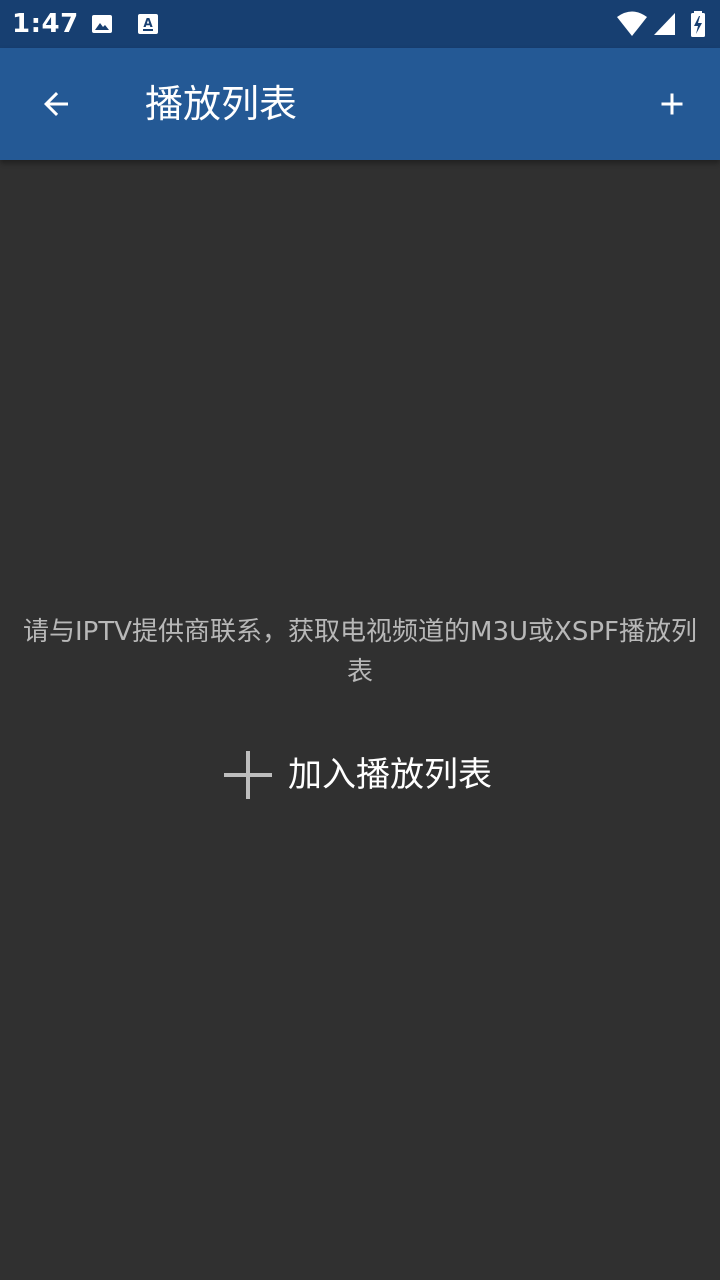  Describe the element at coordinates (360, 652) in the screenshot. I see `empty-state-message: 请与IPTV提供商联系，获取电视频道的M3U或XSPF播放列表` at that location.